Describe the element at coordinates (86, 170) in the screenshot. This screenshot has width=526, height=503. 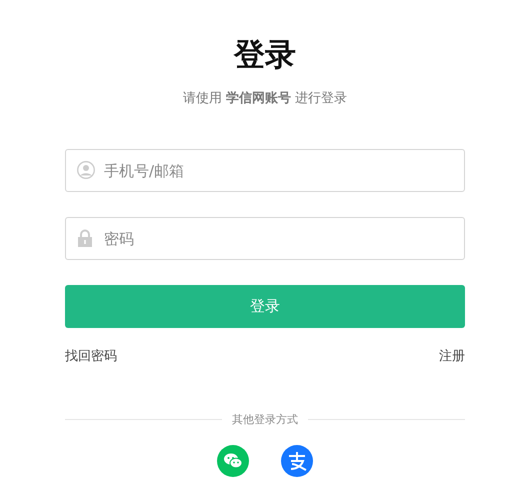
I see `user-icon` at that location.